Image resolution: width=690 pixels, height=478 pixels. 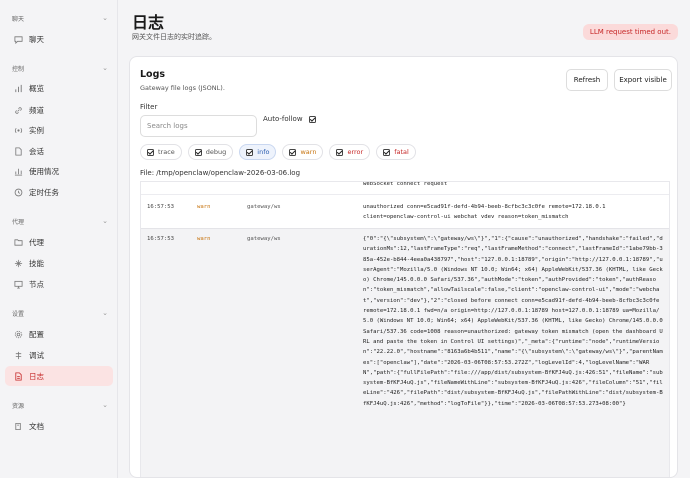 What do you see at coordinates (150, 152) in the screenshot?
I see `trace-checkbox` at bounding box center [150, 152].